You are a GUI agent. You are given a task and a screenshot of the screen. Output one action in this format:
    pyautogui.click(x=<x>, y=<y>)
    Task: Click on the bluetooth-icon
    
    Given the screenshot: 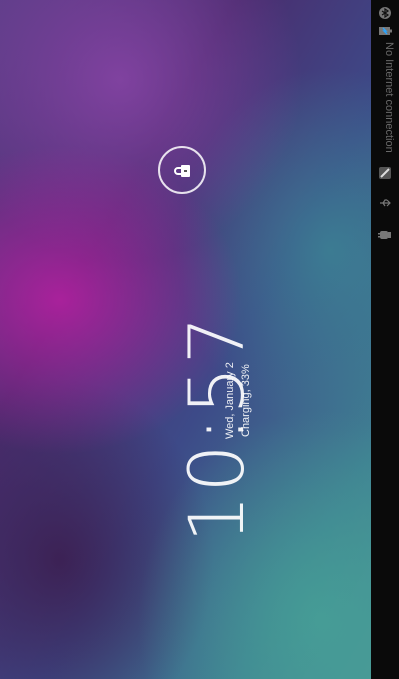 What is the action you would take?
    pyautogui.click(x=385, y=13)
    